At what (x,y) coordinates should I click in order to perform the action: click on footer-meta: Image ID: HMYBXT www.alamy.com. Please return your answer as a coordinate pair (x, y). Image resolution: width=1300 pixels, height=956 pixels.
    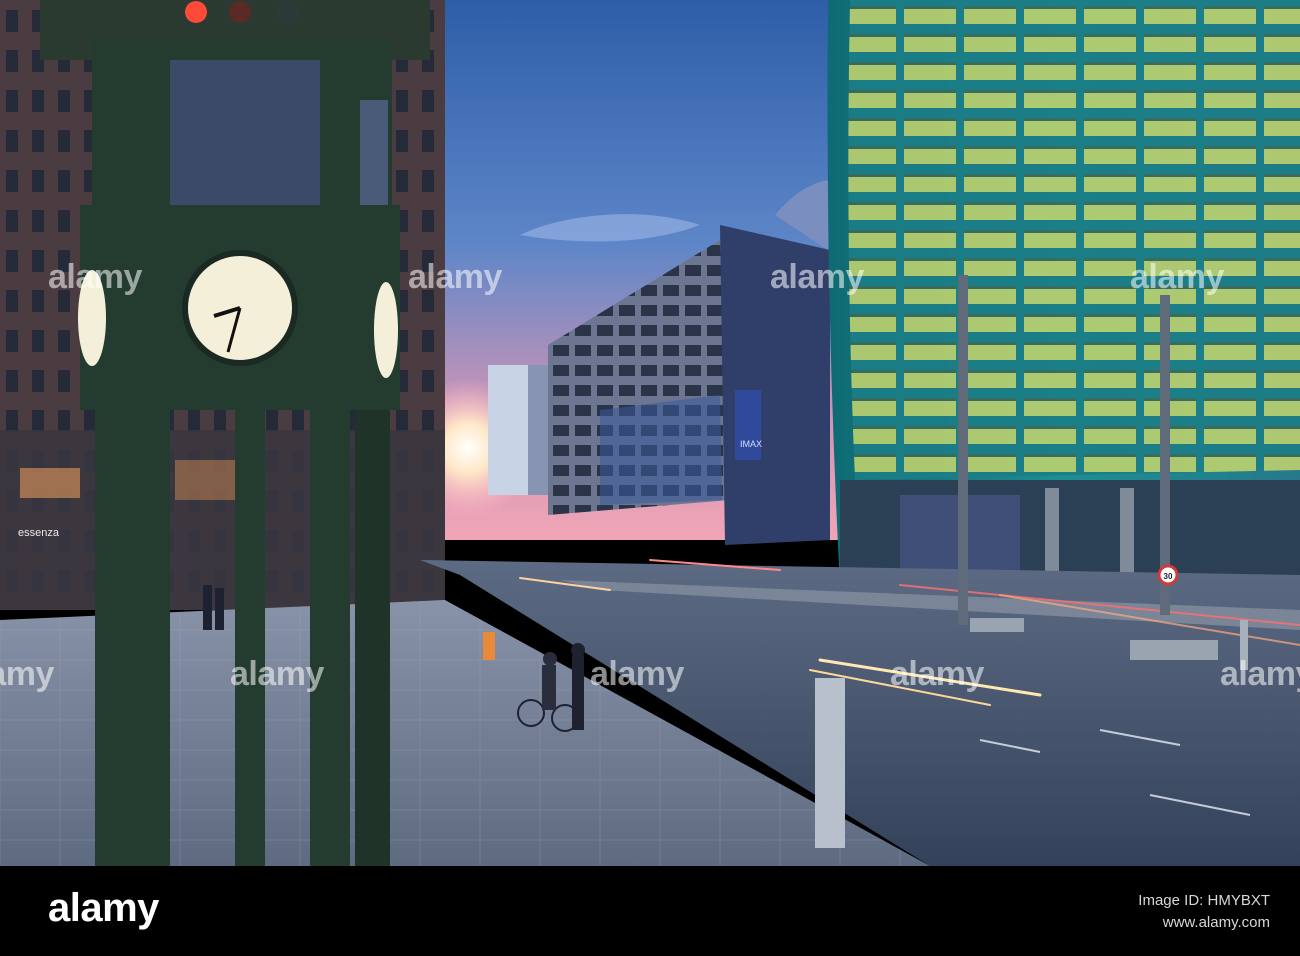
    Looking at the image, I should click on (1204, 912).